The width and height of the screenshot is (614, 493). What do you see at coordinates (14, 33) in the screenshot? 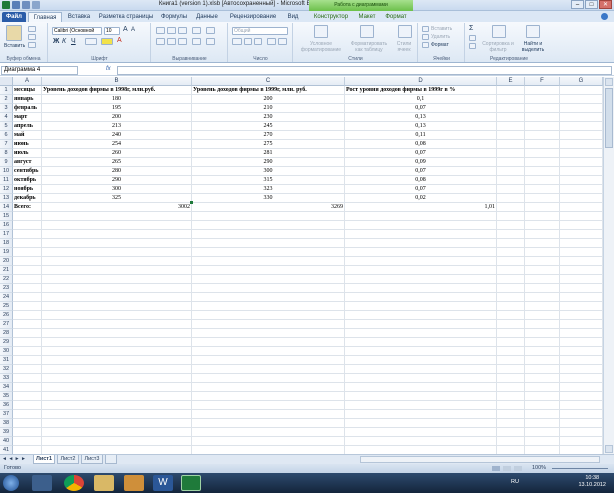
I see `paste-icon` at bounding box center [14, 33].